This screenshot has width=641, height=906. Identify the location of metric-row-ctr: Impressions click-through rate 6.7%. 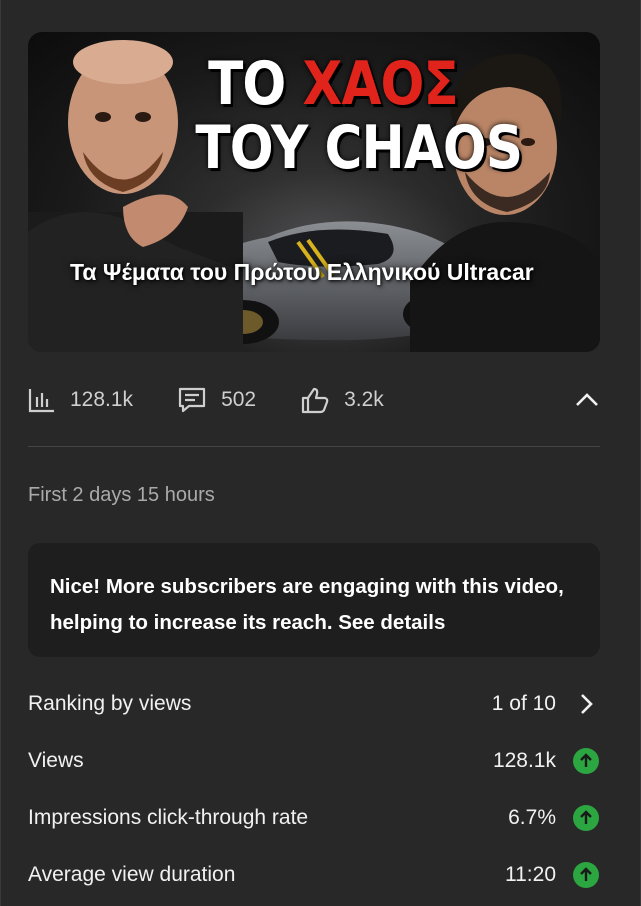
(314, 818).